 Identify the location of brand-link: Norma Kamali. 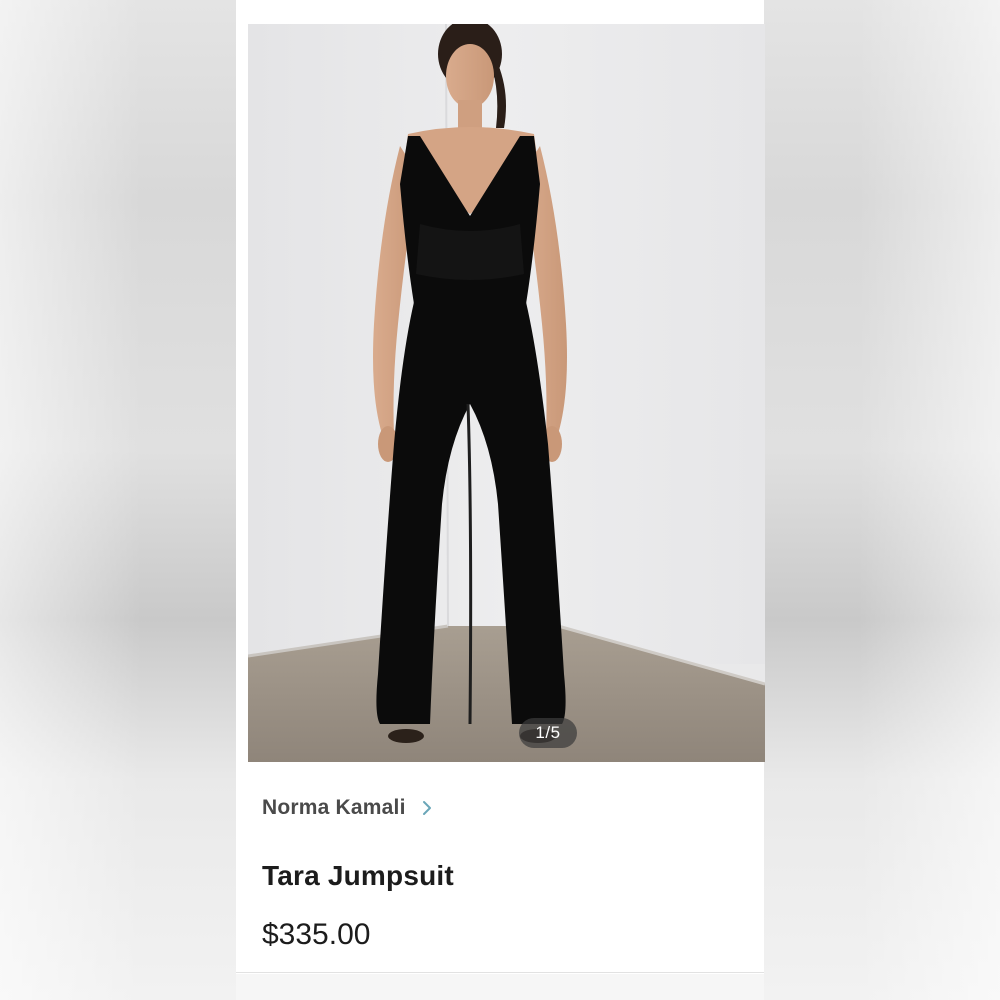
(348, 808).